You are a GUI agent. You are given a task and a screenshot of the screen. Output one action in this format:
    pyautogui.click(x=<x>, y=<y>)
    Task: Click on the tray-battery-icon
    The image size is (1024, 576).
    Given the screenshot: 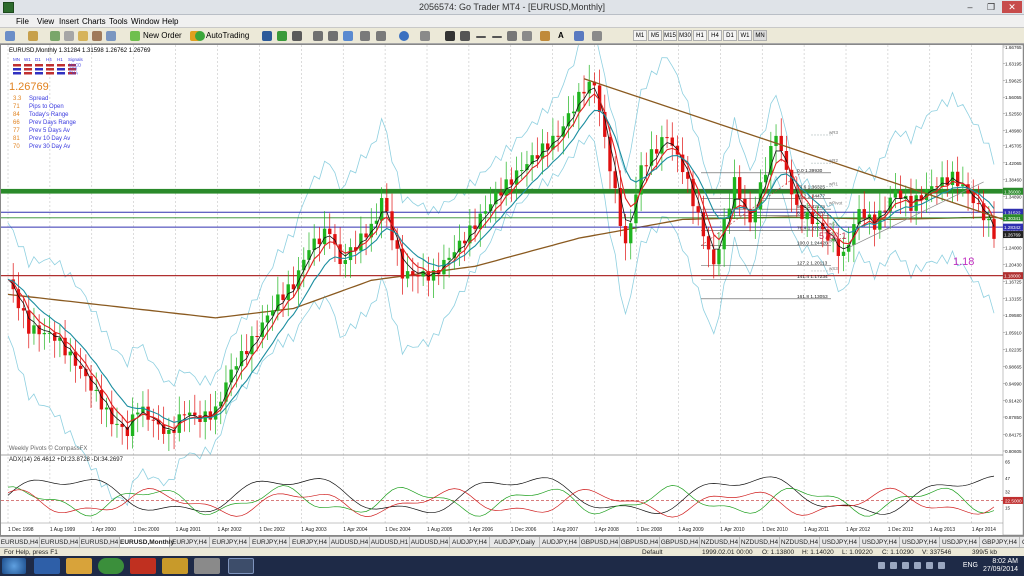 What is the action you would take?
    pyautogui.click(x=929, y=565)
    